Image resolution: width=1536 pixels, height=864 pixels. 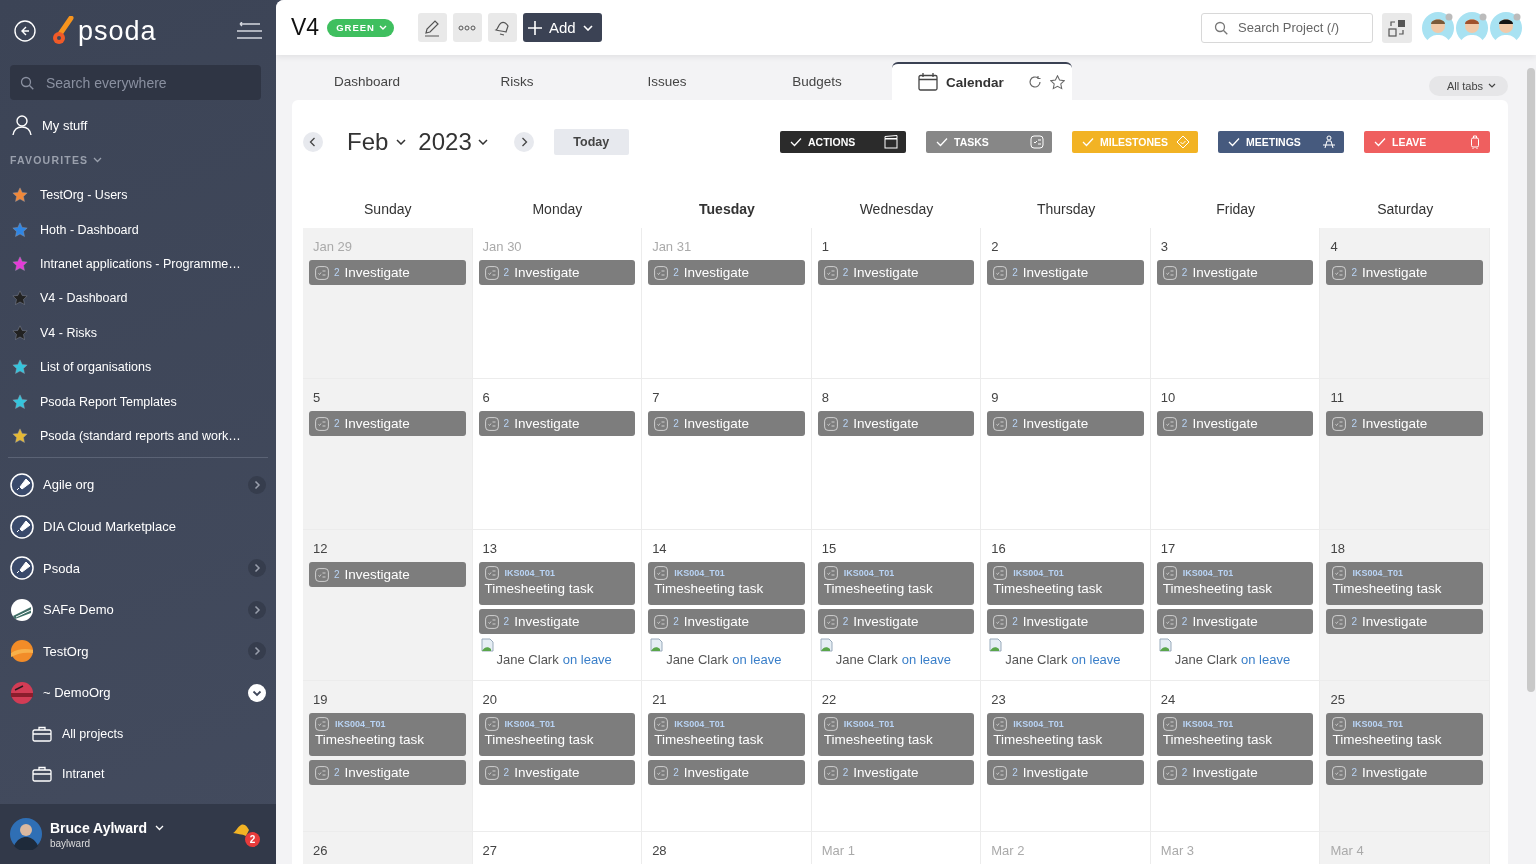 I want to click on org-logo-icon, so click(x=22, y=651).